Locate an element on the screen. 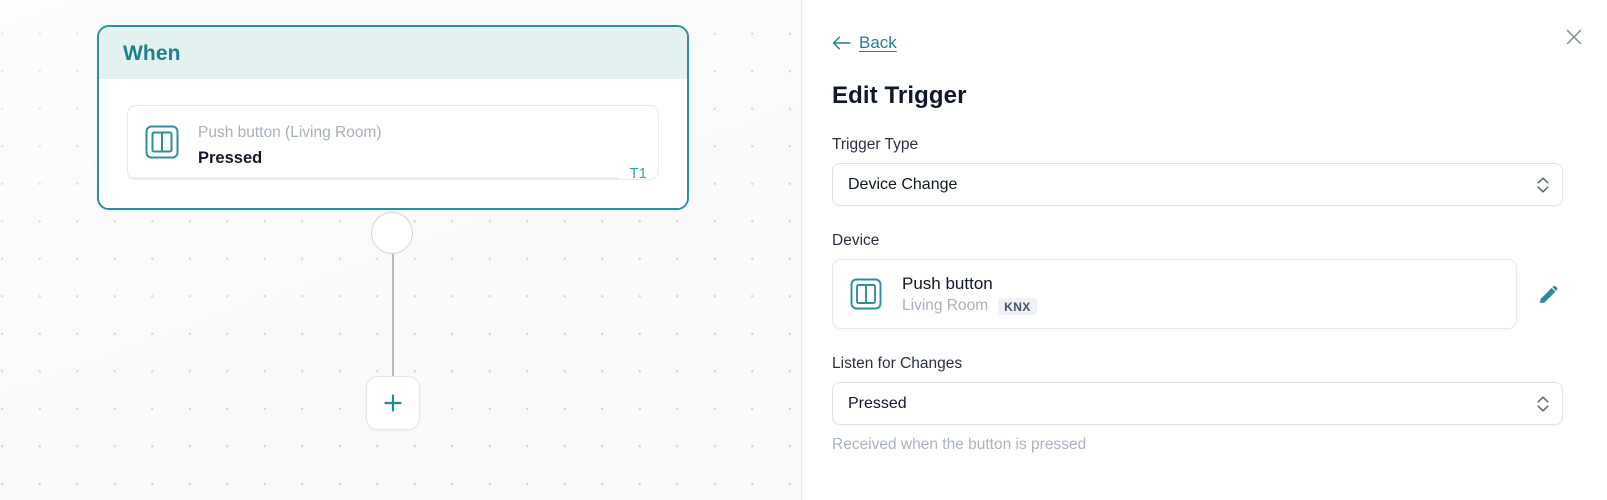  listen-value: Pressed is located at coordinates (877, 403).